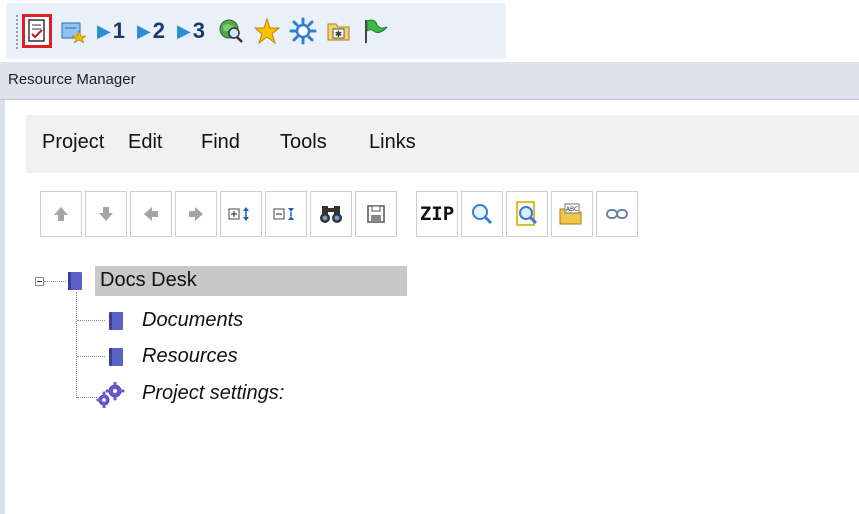 The width and height of the screenshot is (859, 514). Describe the element at coordinates (572, 209) in the screenshot. I see `svg-text: ABC` at that location.